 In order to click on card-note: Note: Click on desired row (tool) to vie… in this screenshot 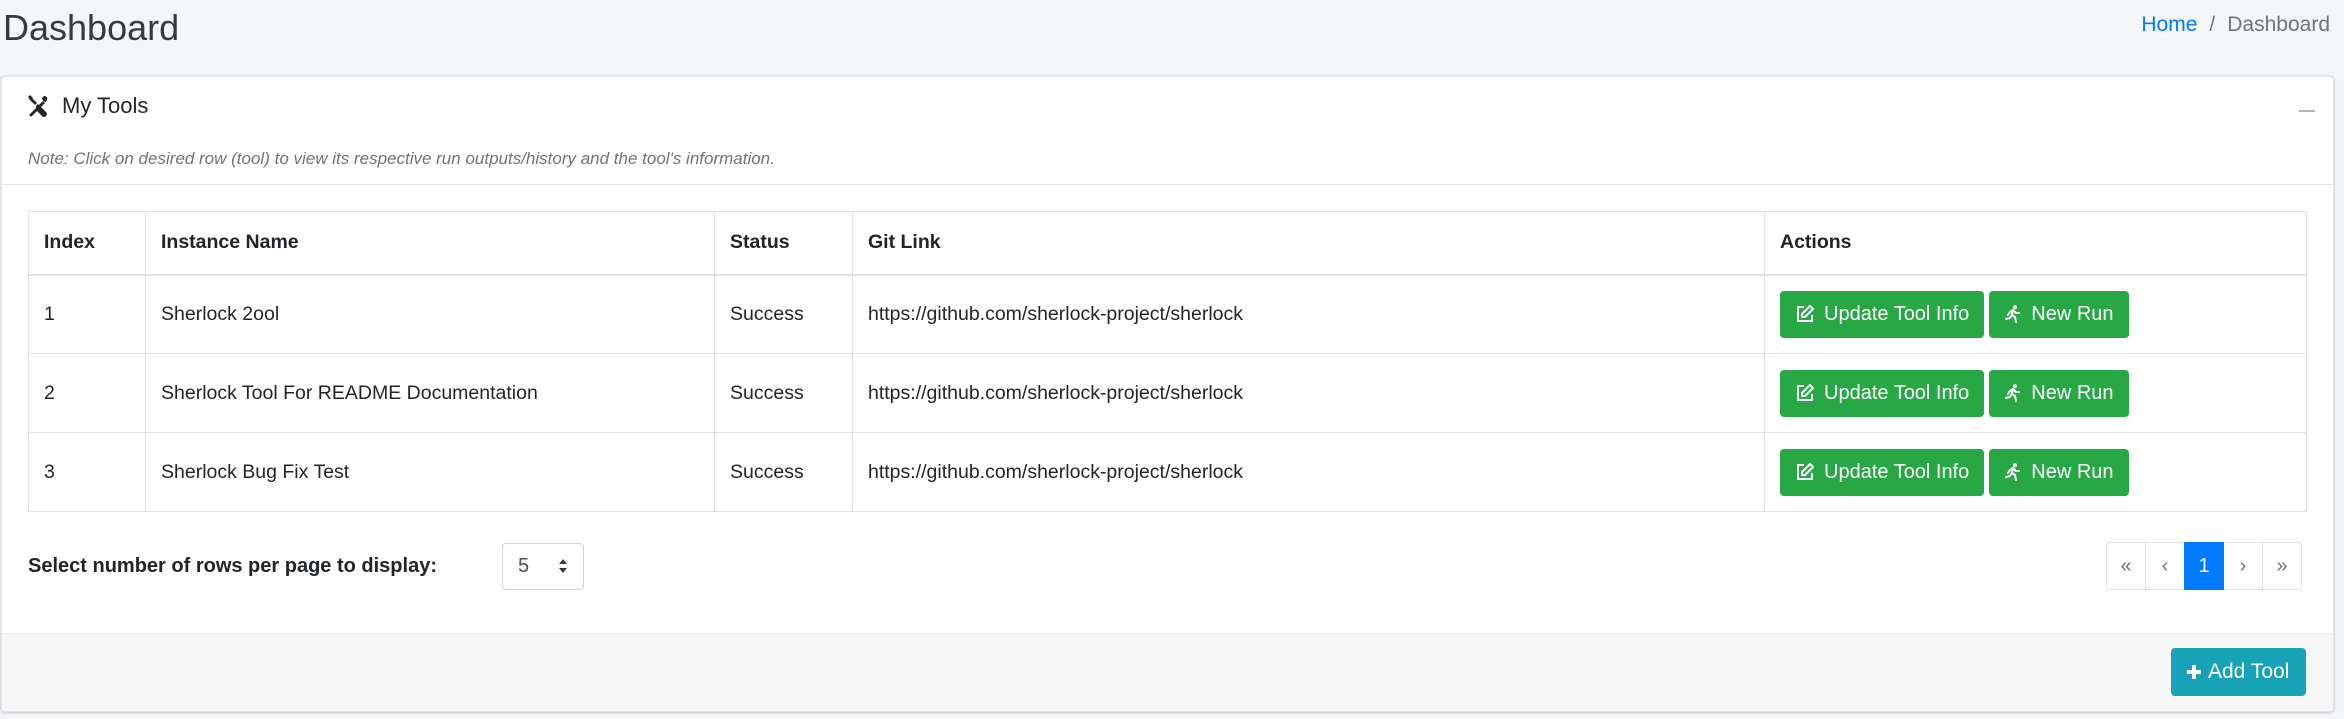, I will do `click(401, 158)`.